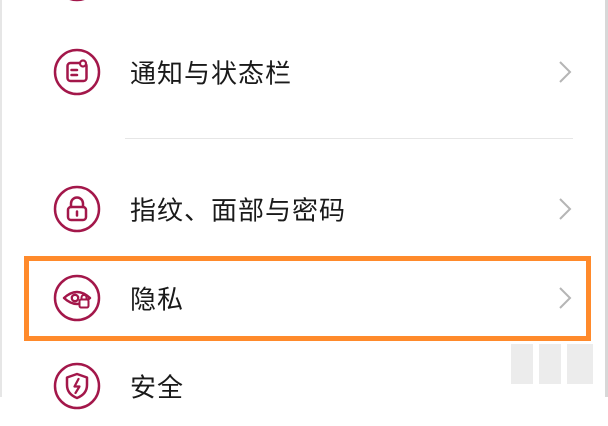 This screenshot has height=426, width=608. I want to click on section-divider, so click(349, 138).